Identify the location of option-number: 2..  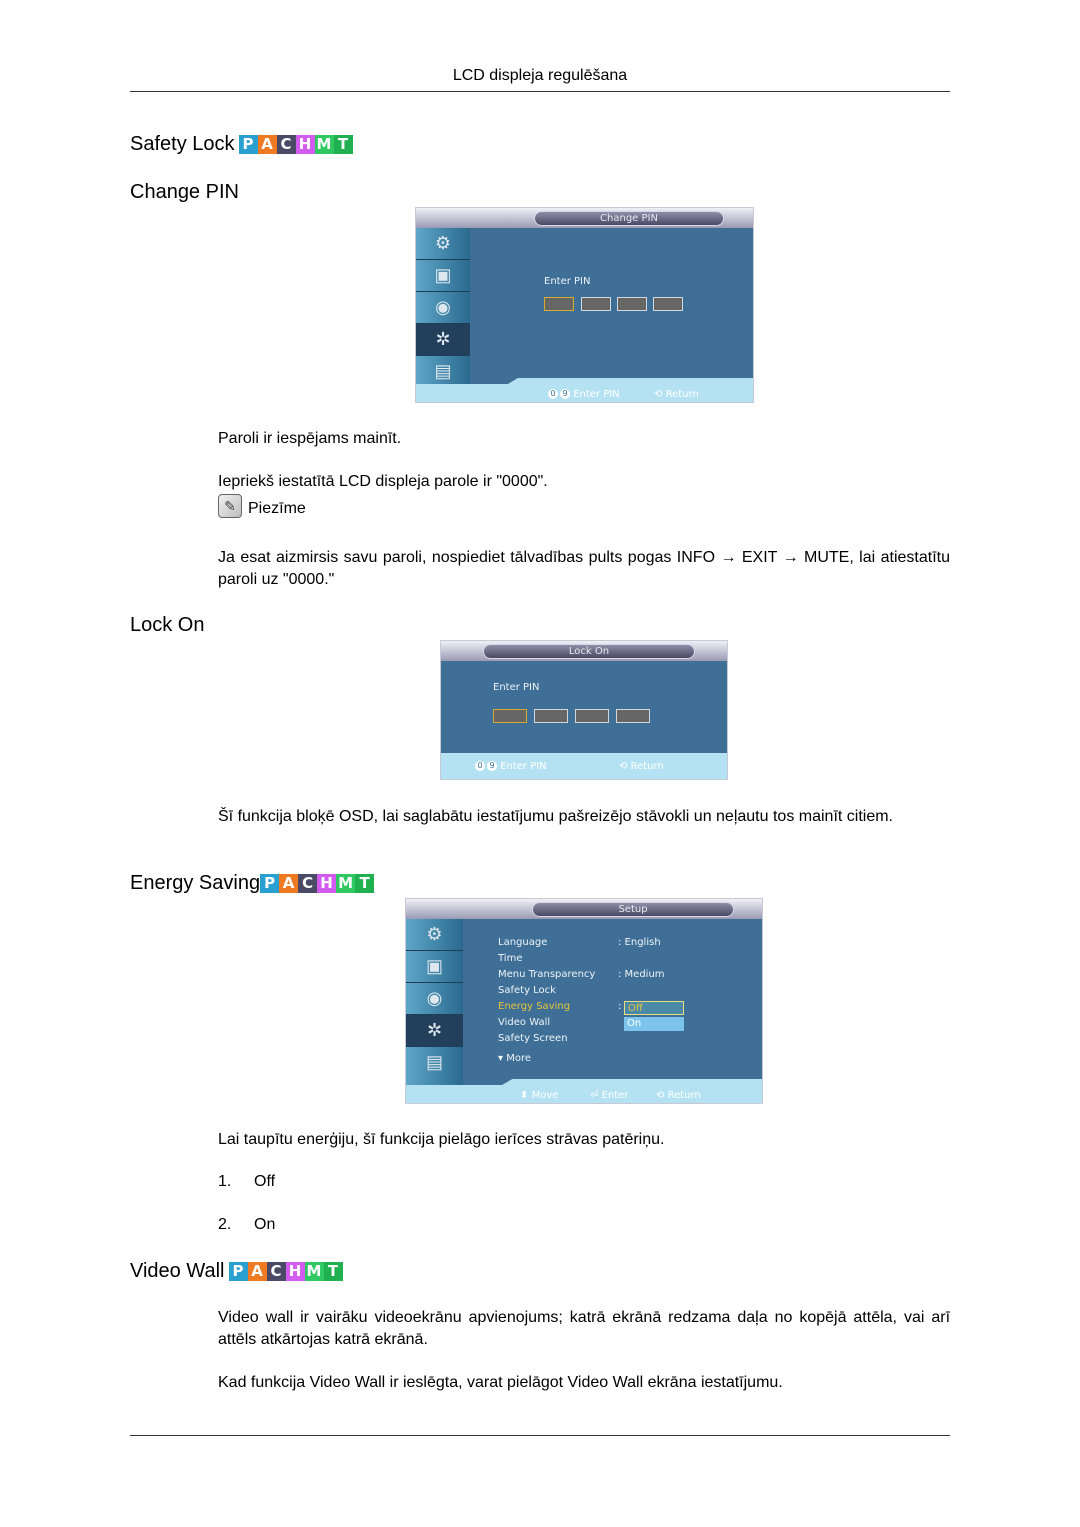
(225, 1224).